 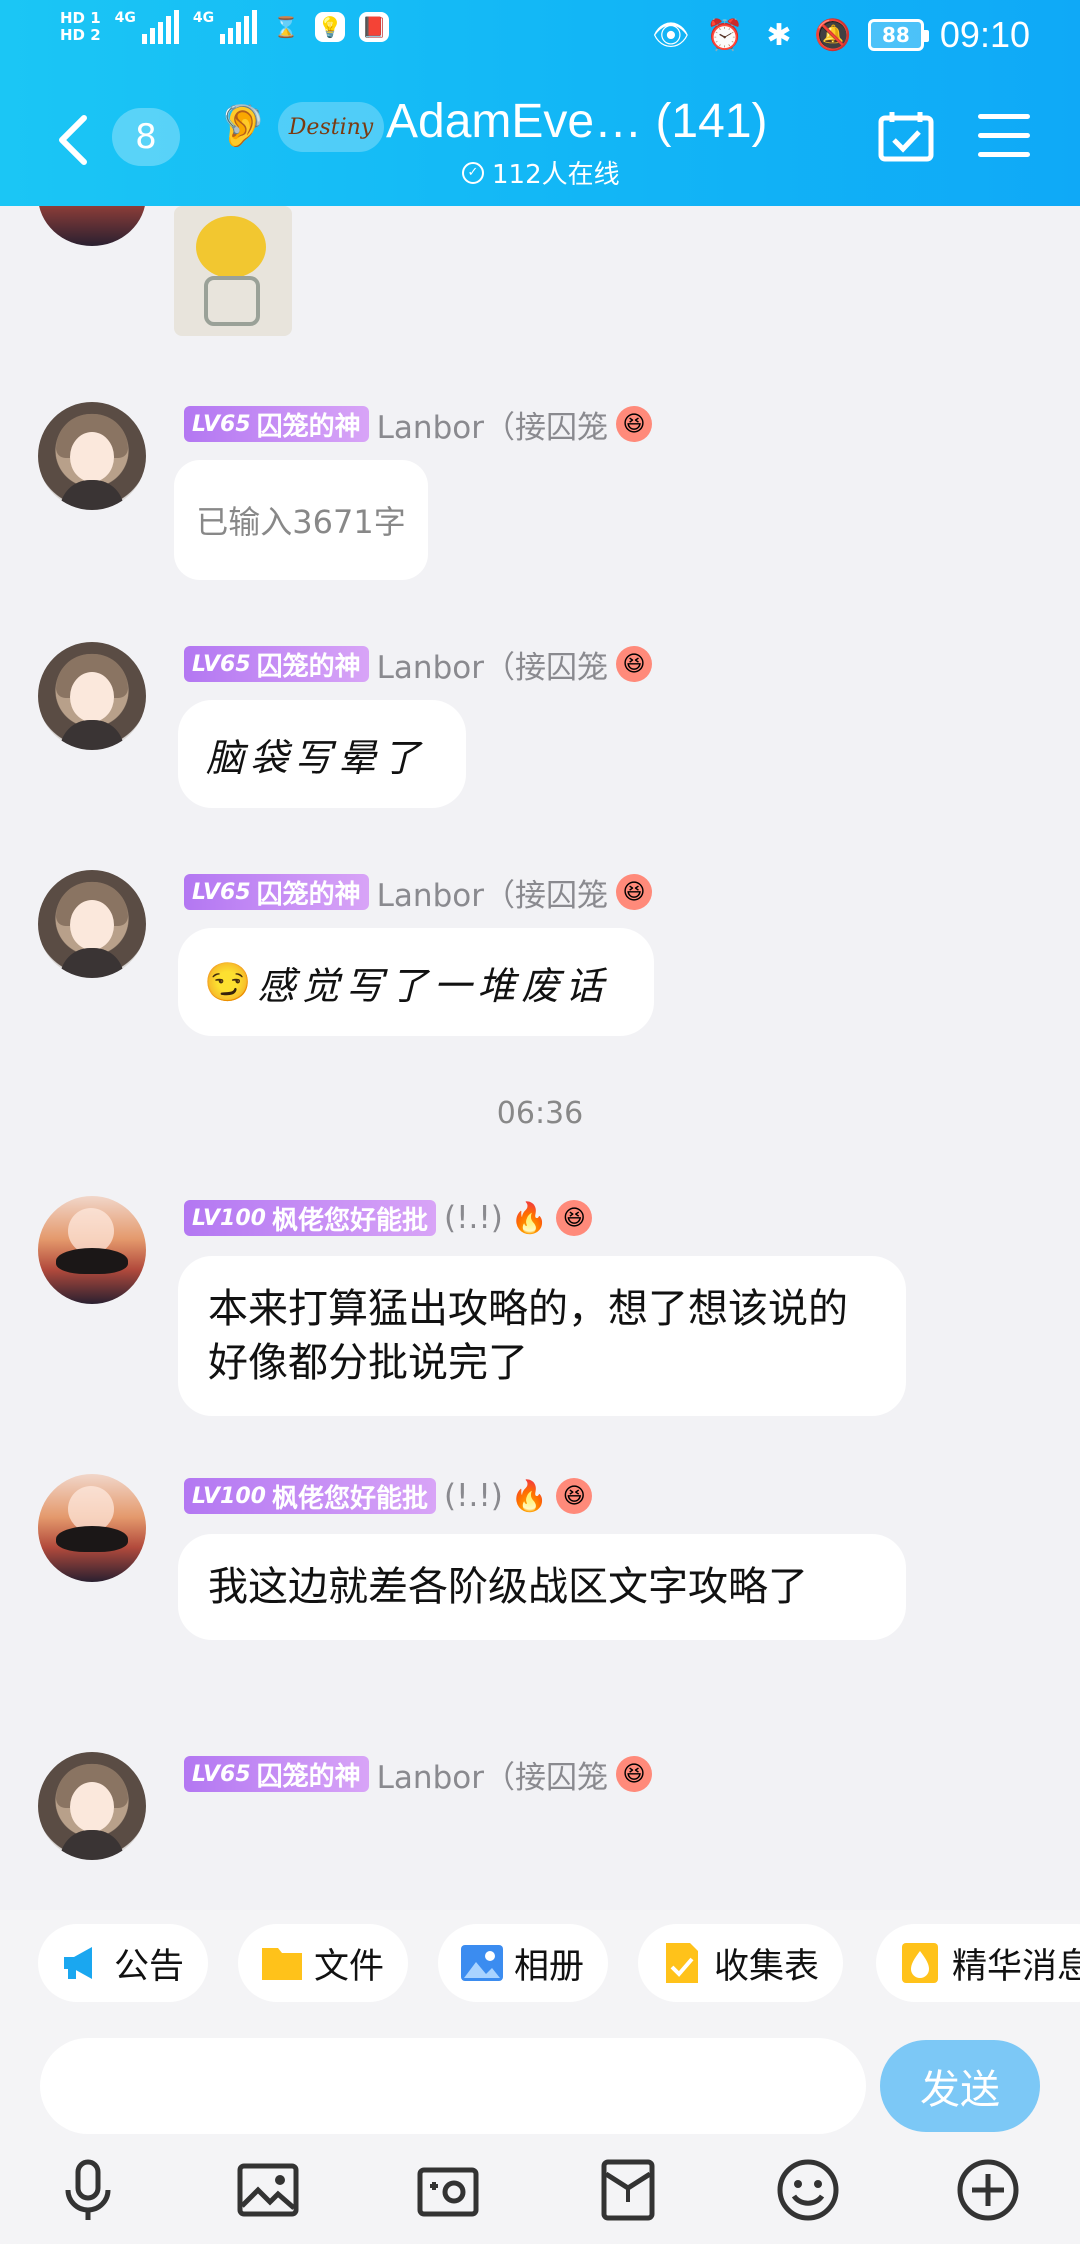 I want to click on online-status: ✓ 112人在线, so click(x=541, y=172).